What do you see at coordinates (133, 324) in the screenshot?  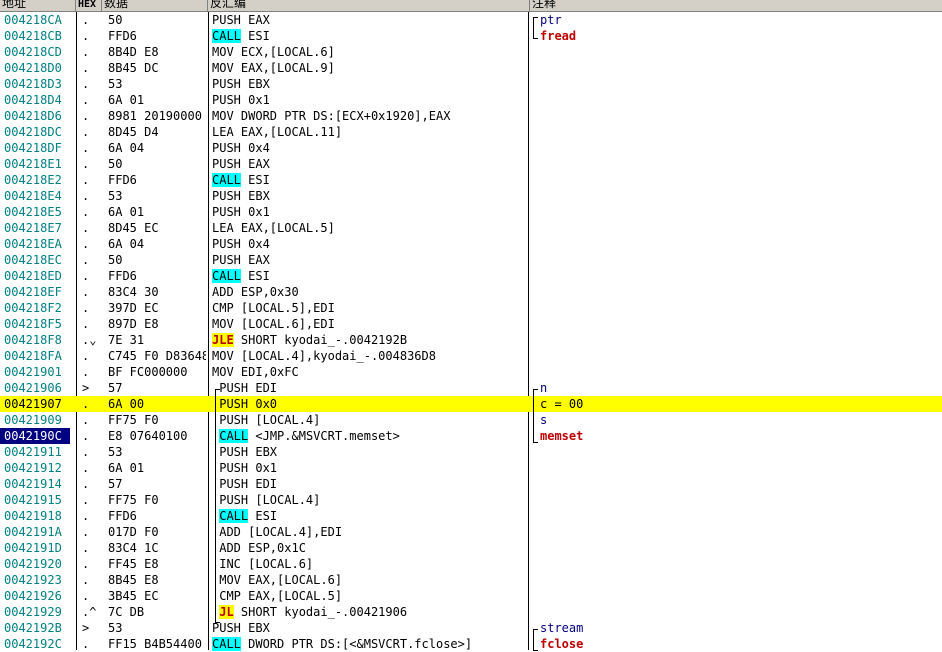 I see `hex-bytes-cell: 897D E8` at bounding box center [133, 324].